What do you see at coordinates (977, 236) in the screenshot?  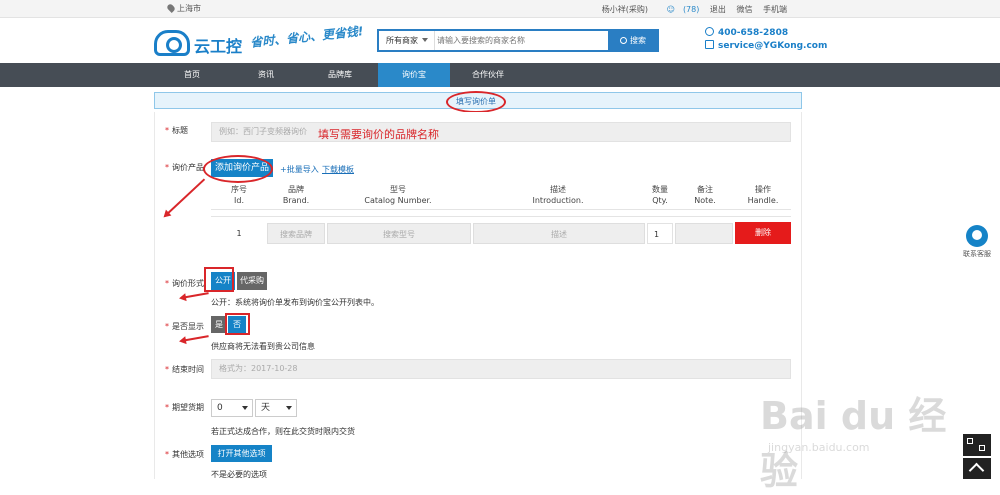 I see `headset-icon` at bounding box center [977, 236].